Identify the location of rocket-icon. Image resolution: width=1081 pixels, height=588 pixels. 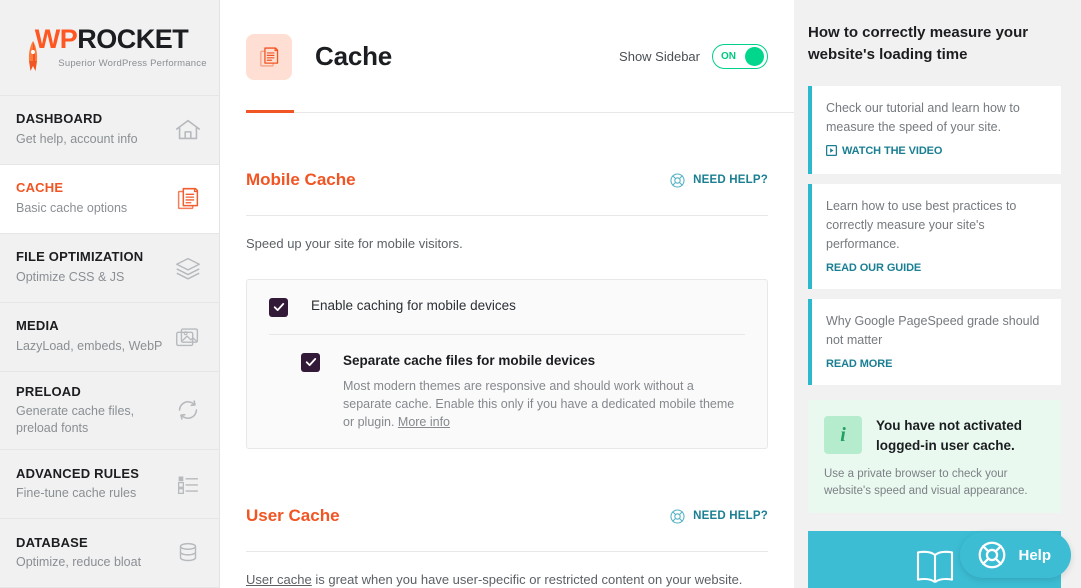
(33, 55).